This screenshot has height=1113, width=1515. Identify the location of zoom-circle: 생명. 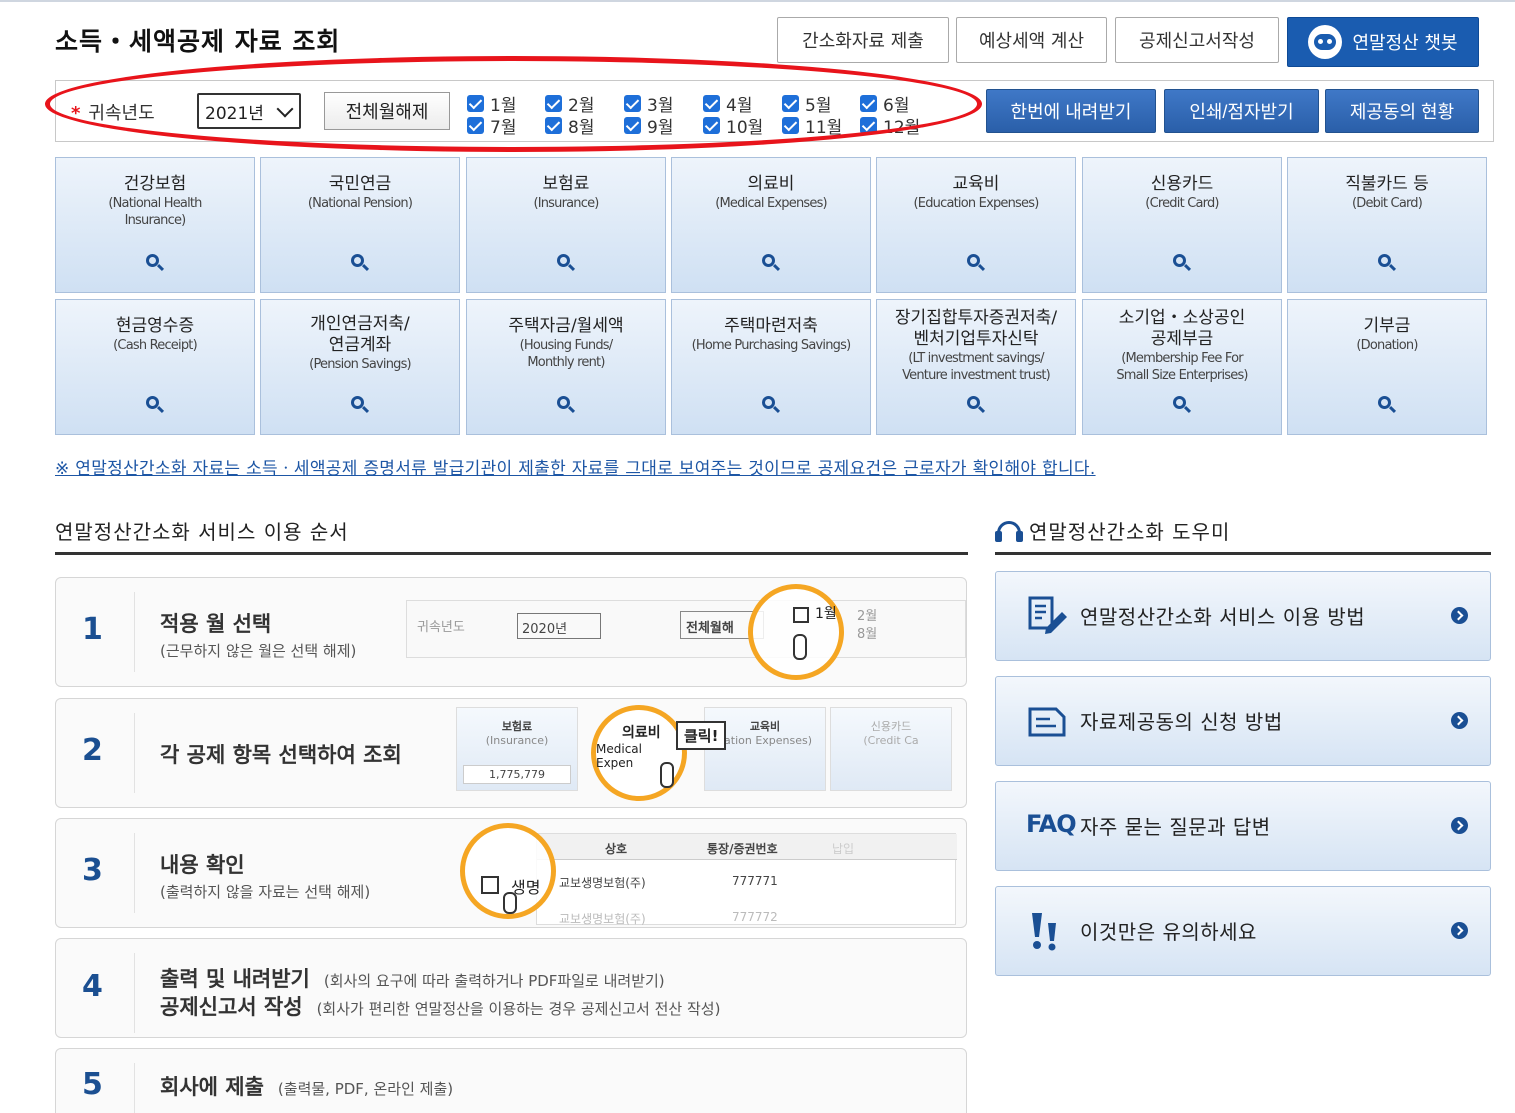
(508, 871).